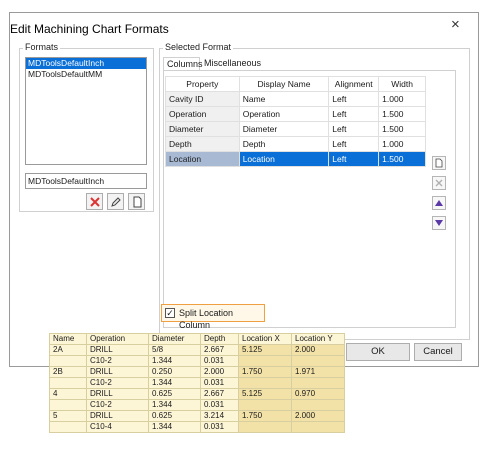 The image size is (490, 468). I want to click on remove-column-button, so click(439, 183).